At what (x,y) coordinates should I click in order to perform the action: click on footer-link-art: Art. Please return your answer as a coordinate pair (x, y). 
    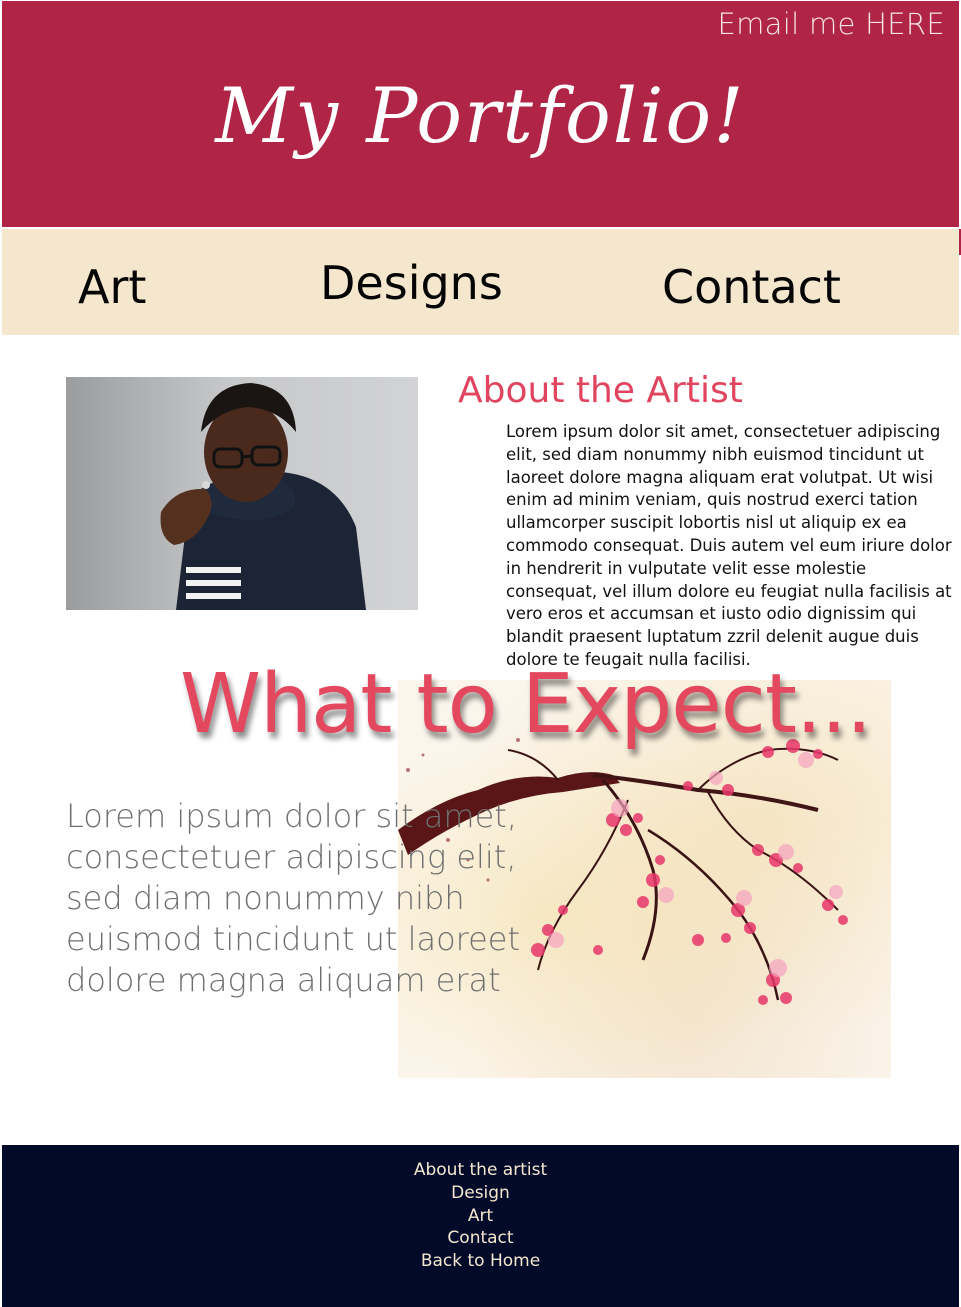
    Looking at the image, I should click on (480, 1216).